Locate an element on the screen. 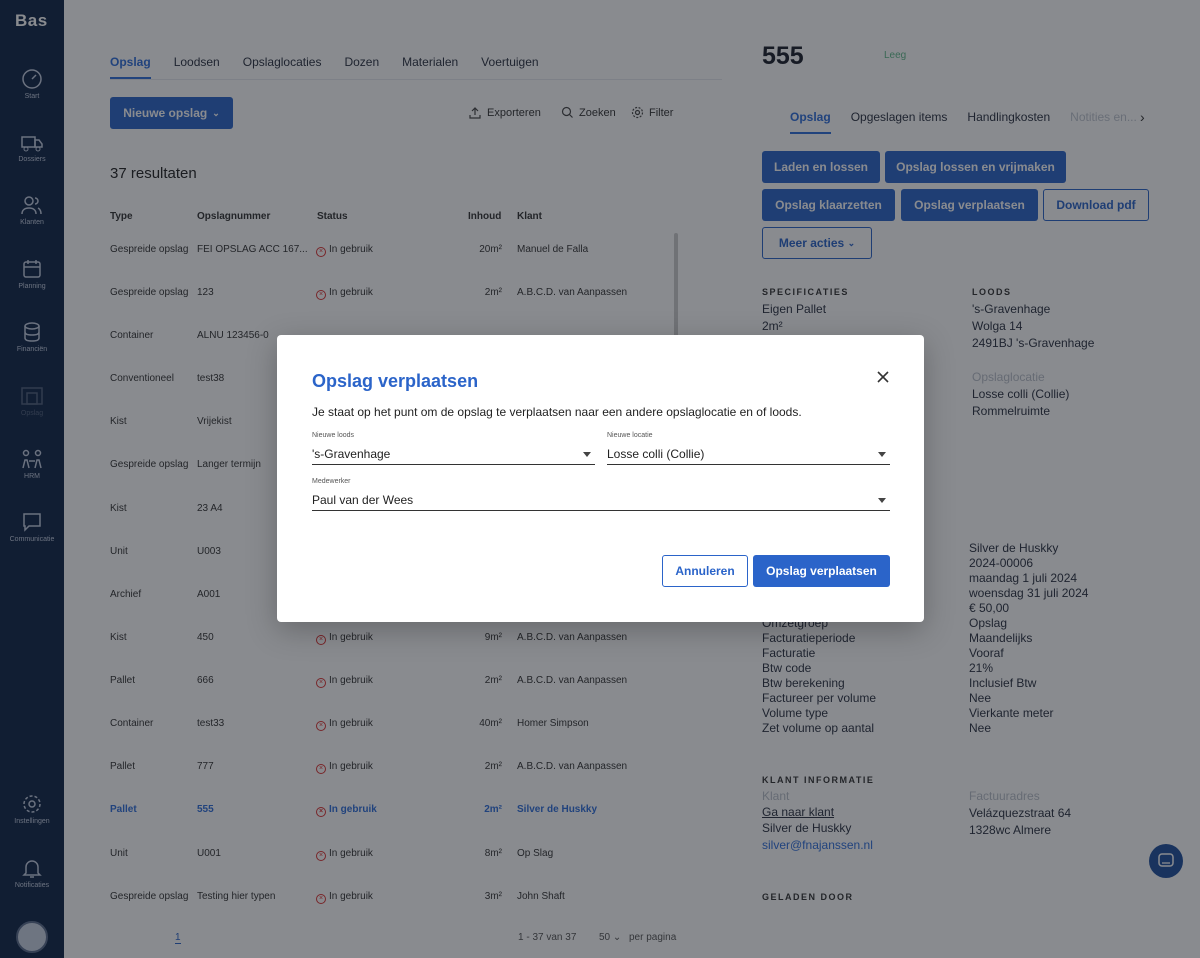 This screenshot has width=1200, height=958. employee-label: Medewerker is located at coordinates (331, 481).